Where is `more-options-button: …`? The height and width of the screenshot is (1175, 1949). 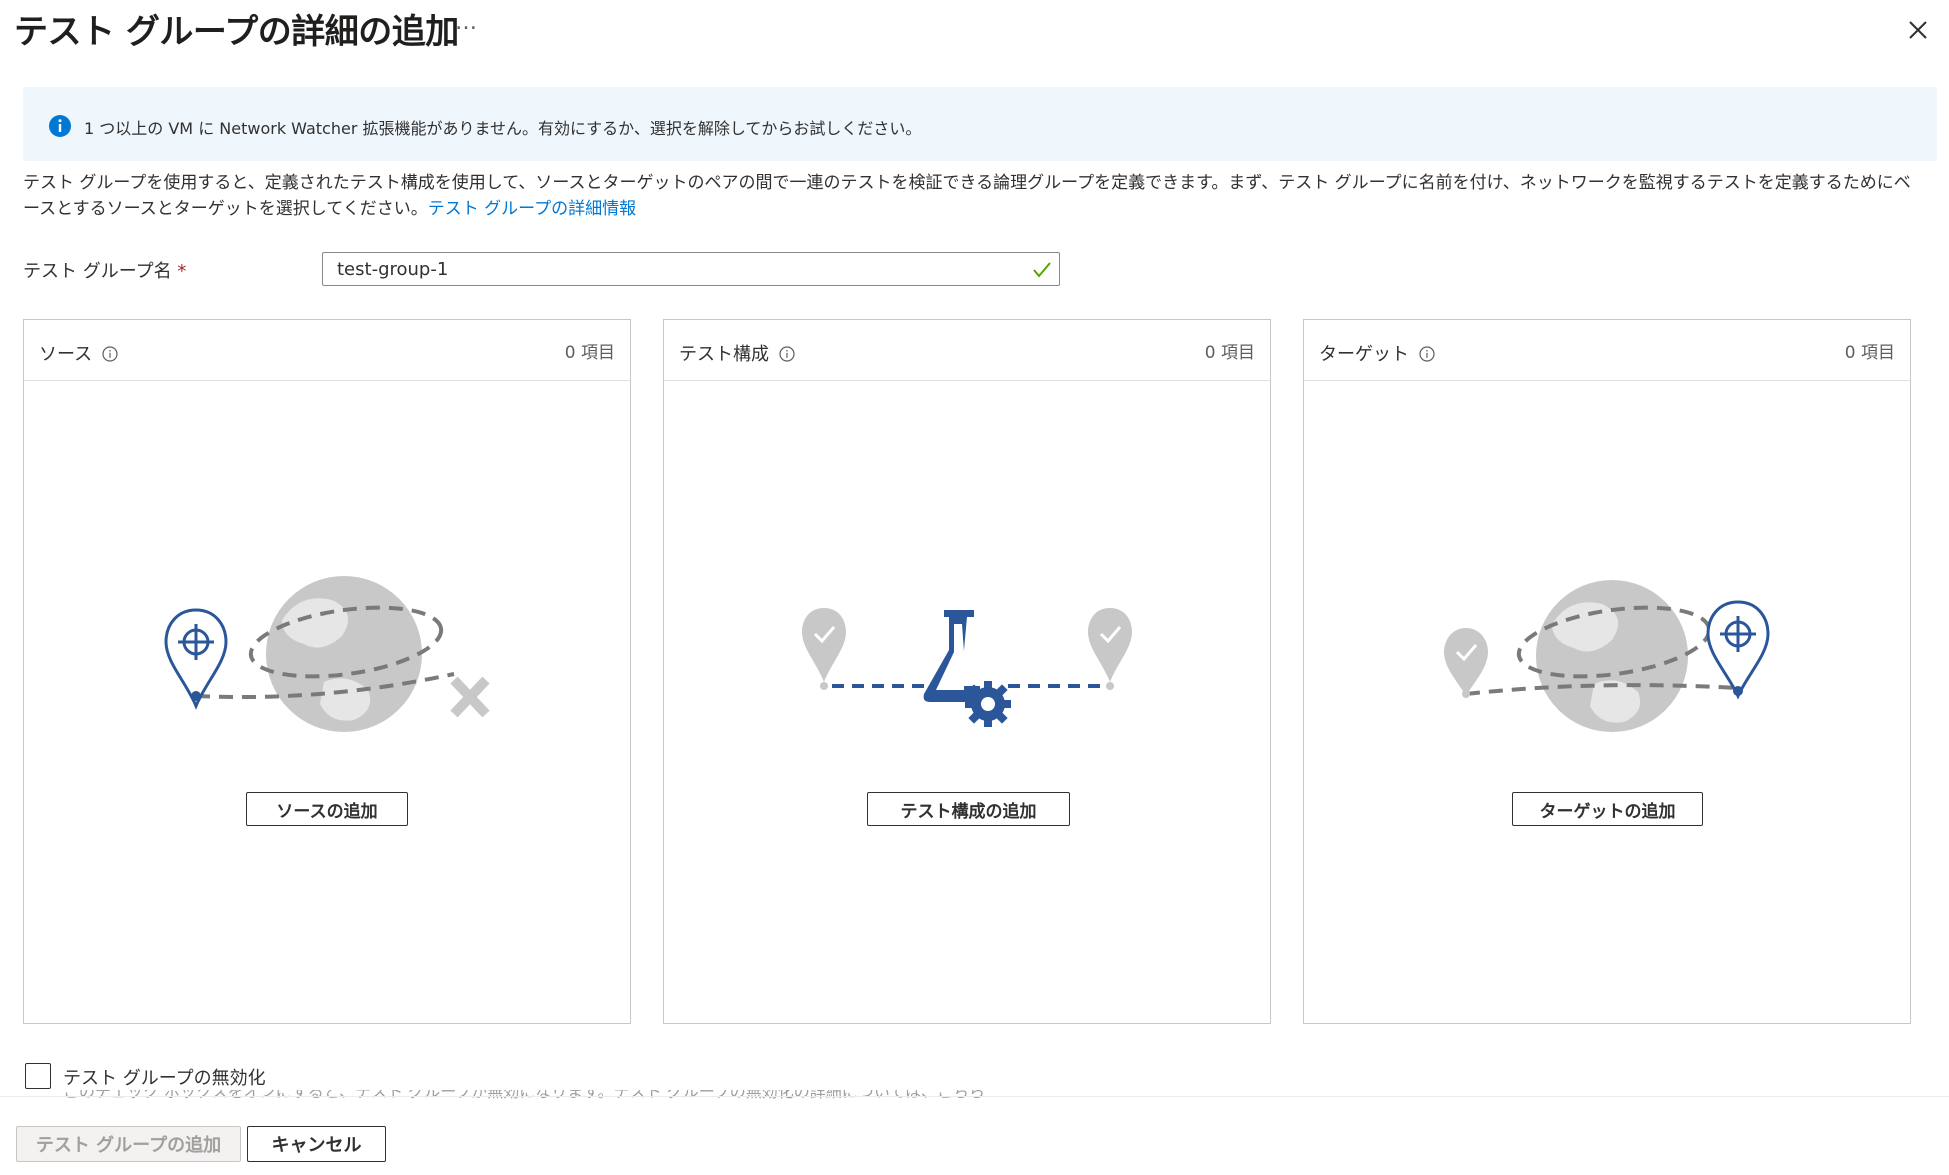 more-options-button: … is located at coordinates (466, 22).